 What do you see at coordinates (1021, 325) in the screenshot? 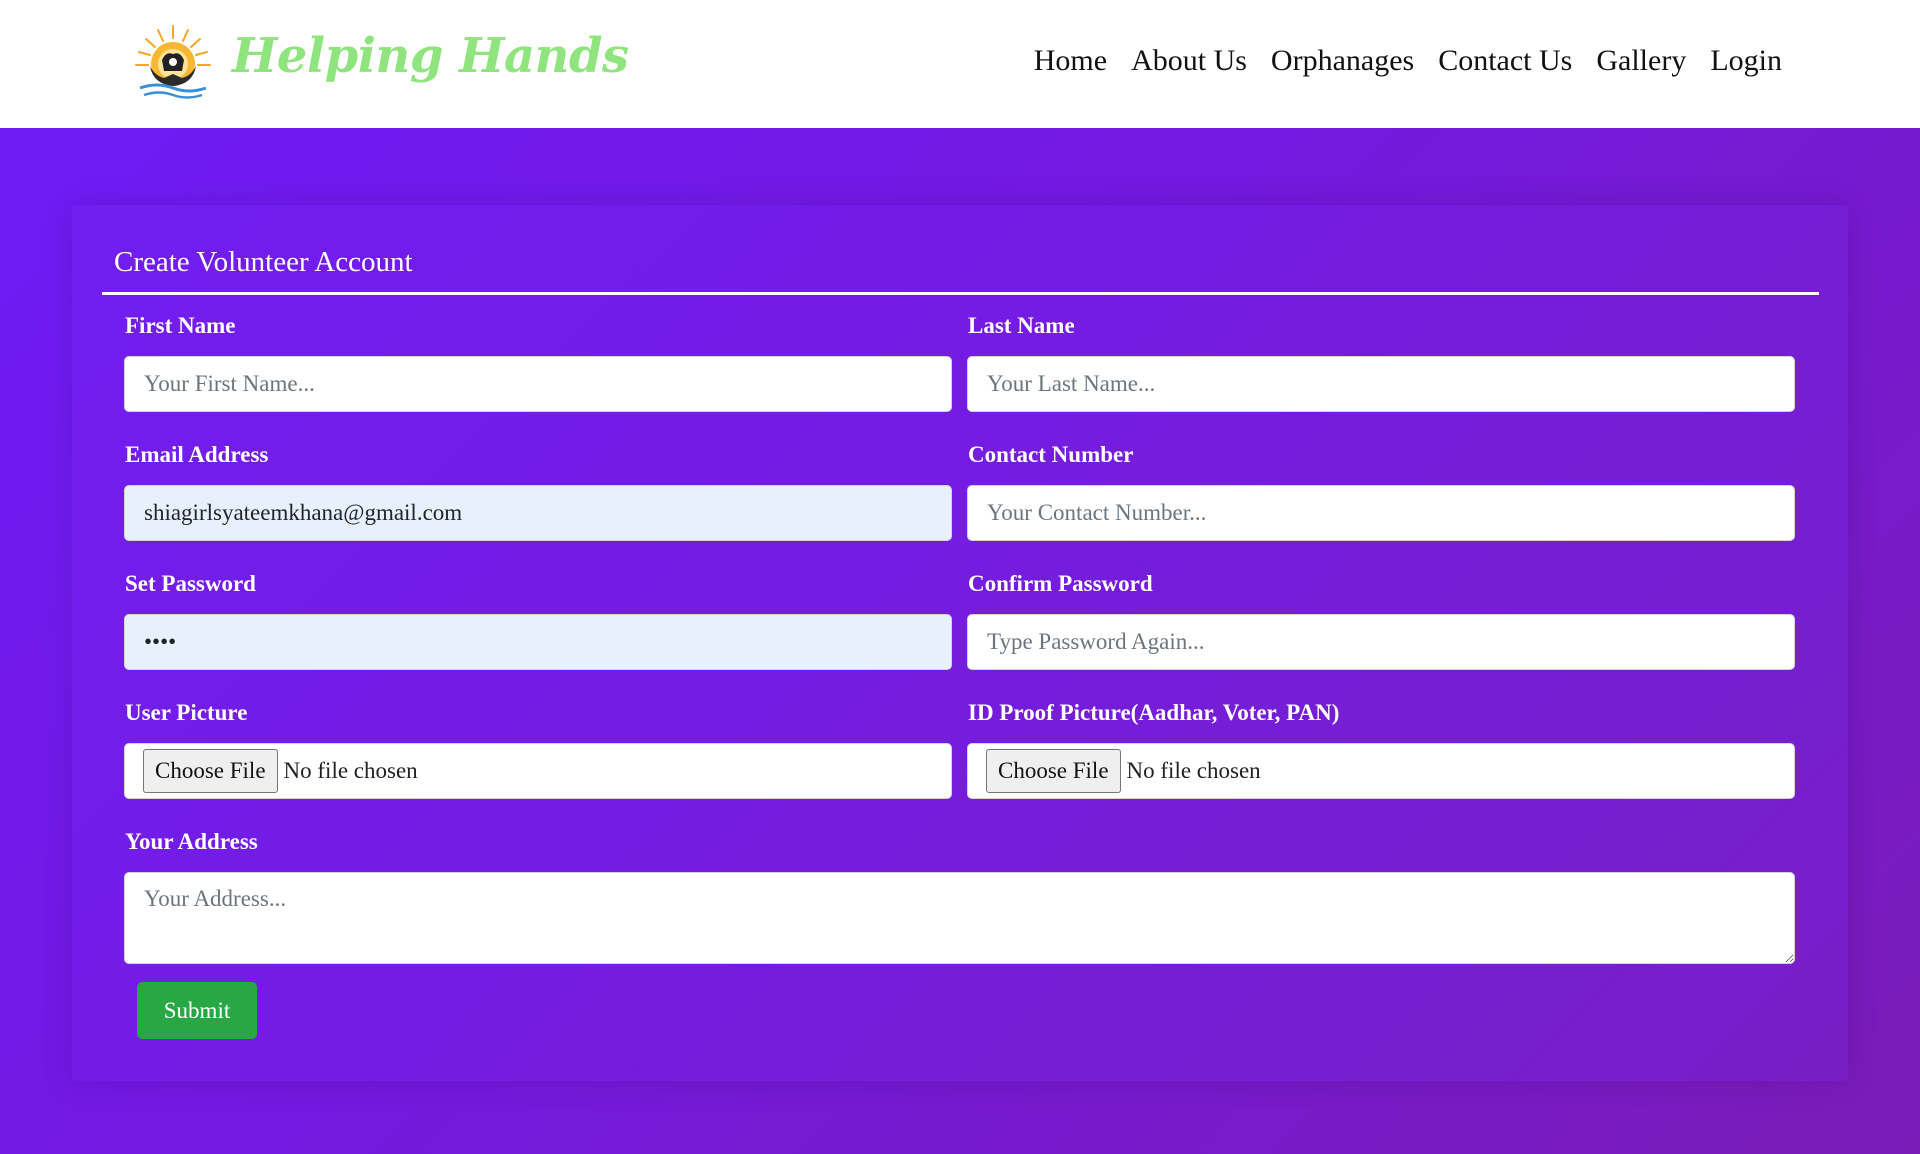
I see `last-name-label: Last Name` at bounding box center [1021, 325].